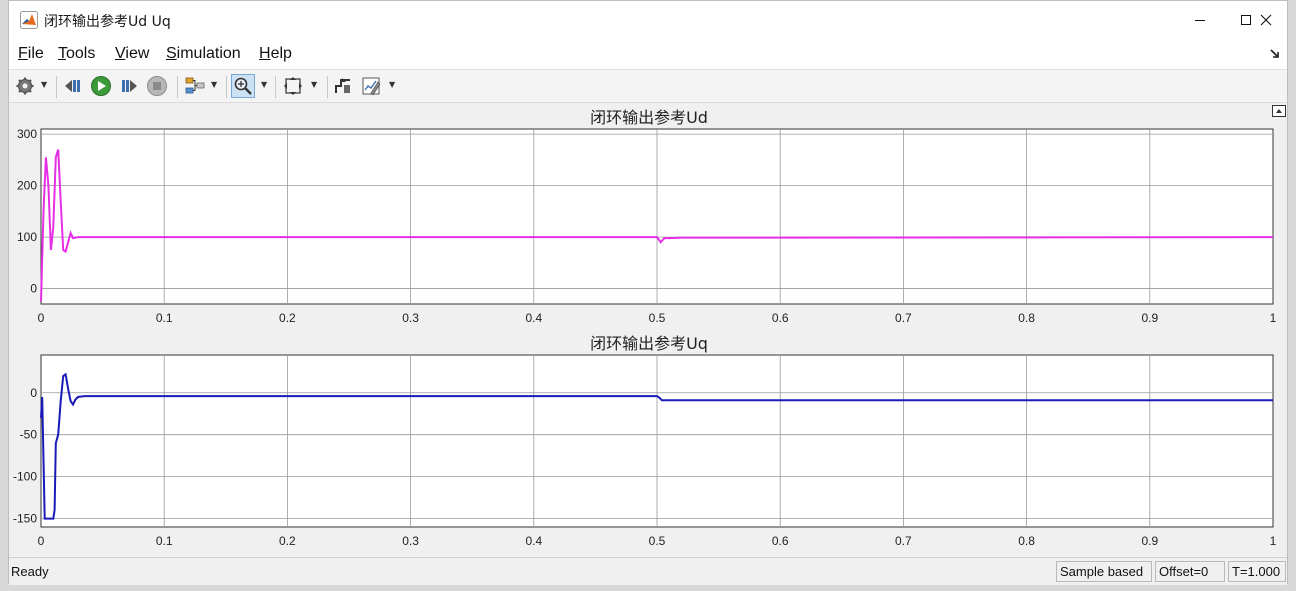 Image resolution: width=1296 pixels, height=591 pixels. Describe the element at coordinates (107, 22) in the screenshot. I see `window-title: 闭环输出参考Ud Uq` at that location.